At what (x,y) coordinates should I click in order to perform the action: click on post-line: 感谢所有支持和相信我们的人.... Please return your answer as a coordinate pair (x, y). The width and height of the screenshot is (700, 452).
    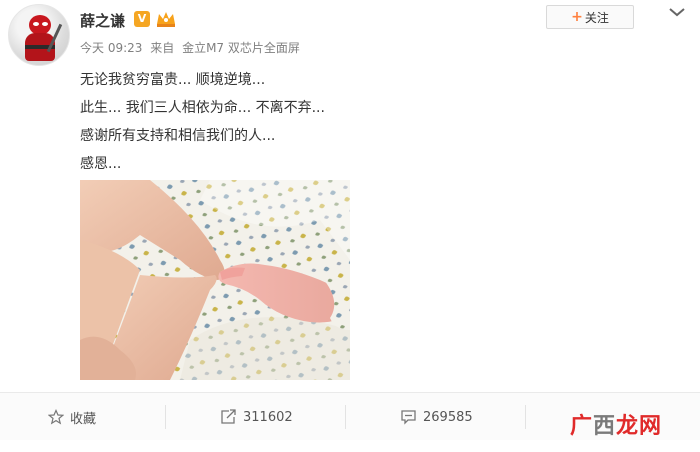
    Looking at the image, I should click on (178, 136).